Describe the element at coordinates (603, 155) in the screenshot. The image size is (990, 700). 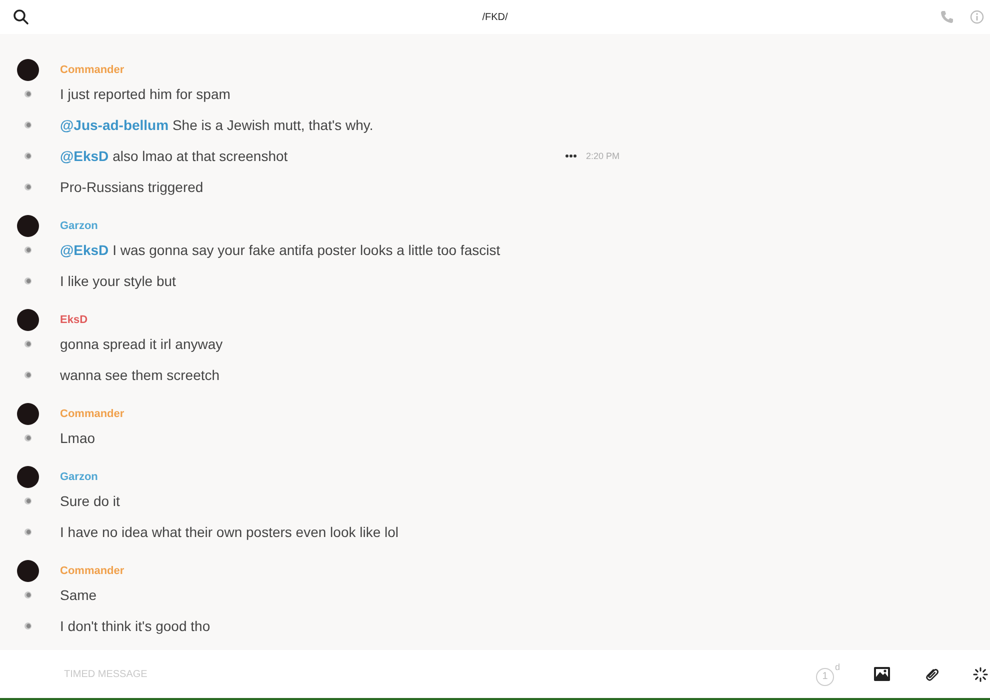
I see `message-time: 2:20 PM` at that location.